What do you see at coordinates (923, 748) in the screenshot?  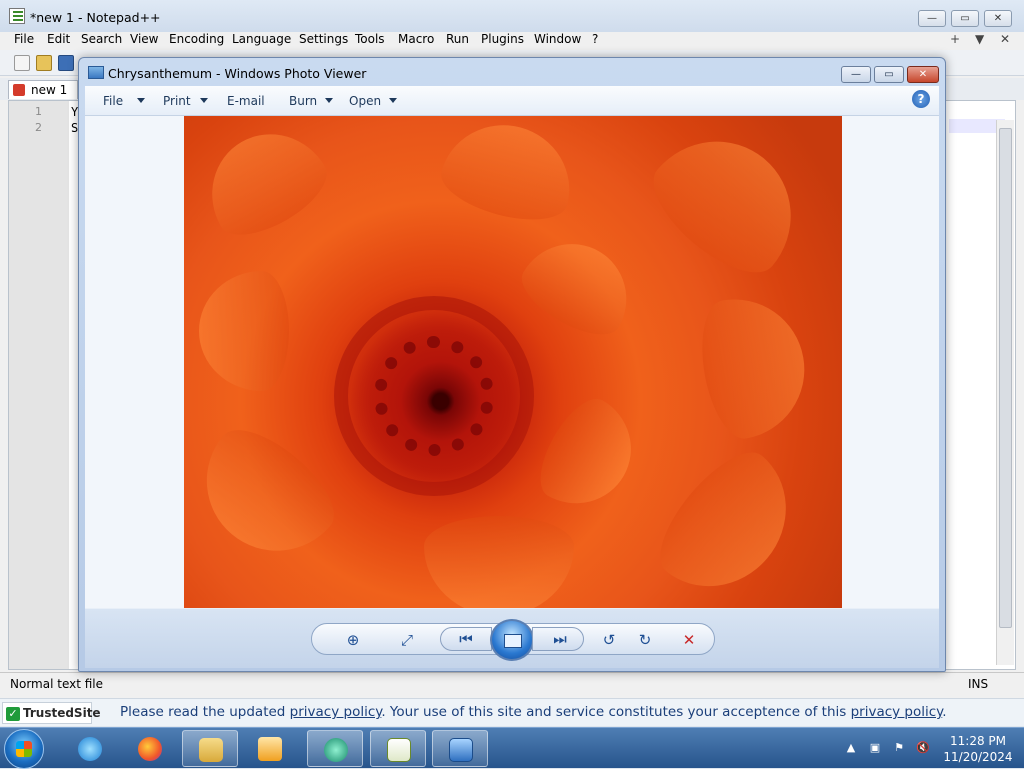 I see `volume-muted-icon: 🔇` at bounding box center [923, 748].